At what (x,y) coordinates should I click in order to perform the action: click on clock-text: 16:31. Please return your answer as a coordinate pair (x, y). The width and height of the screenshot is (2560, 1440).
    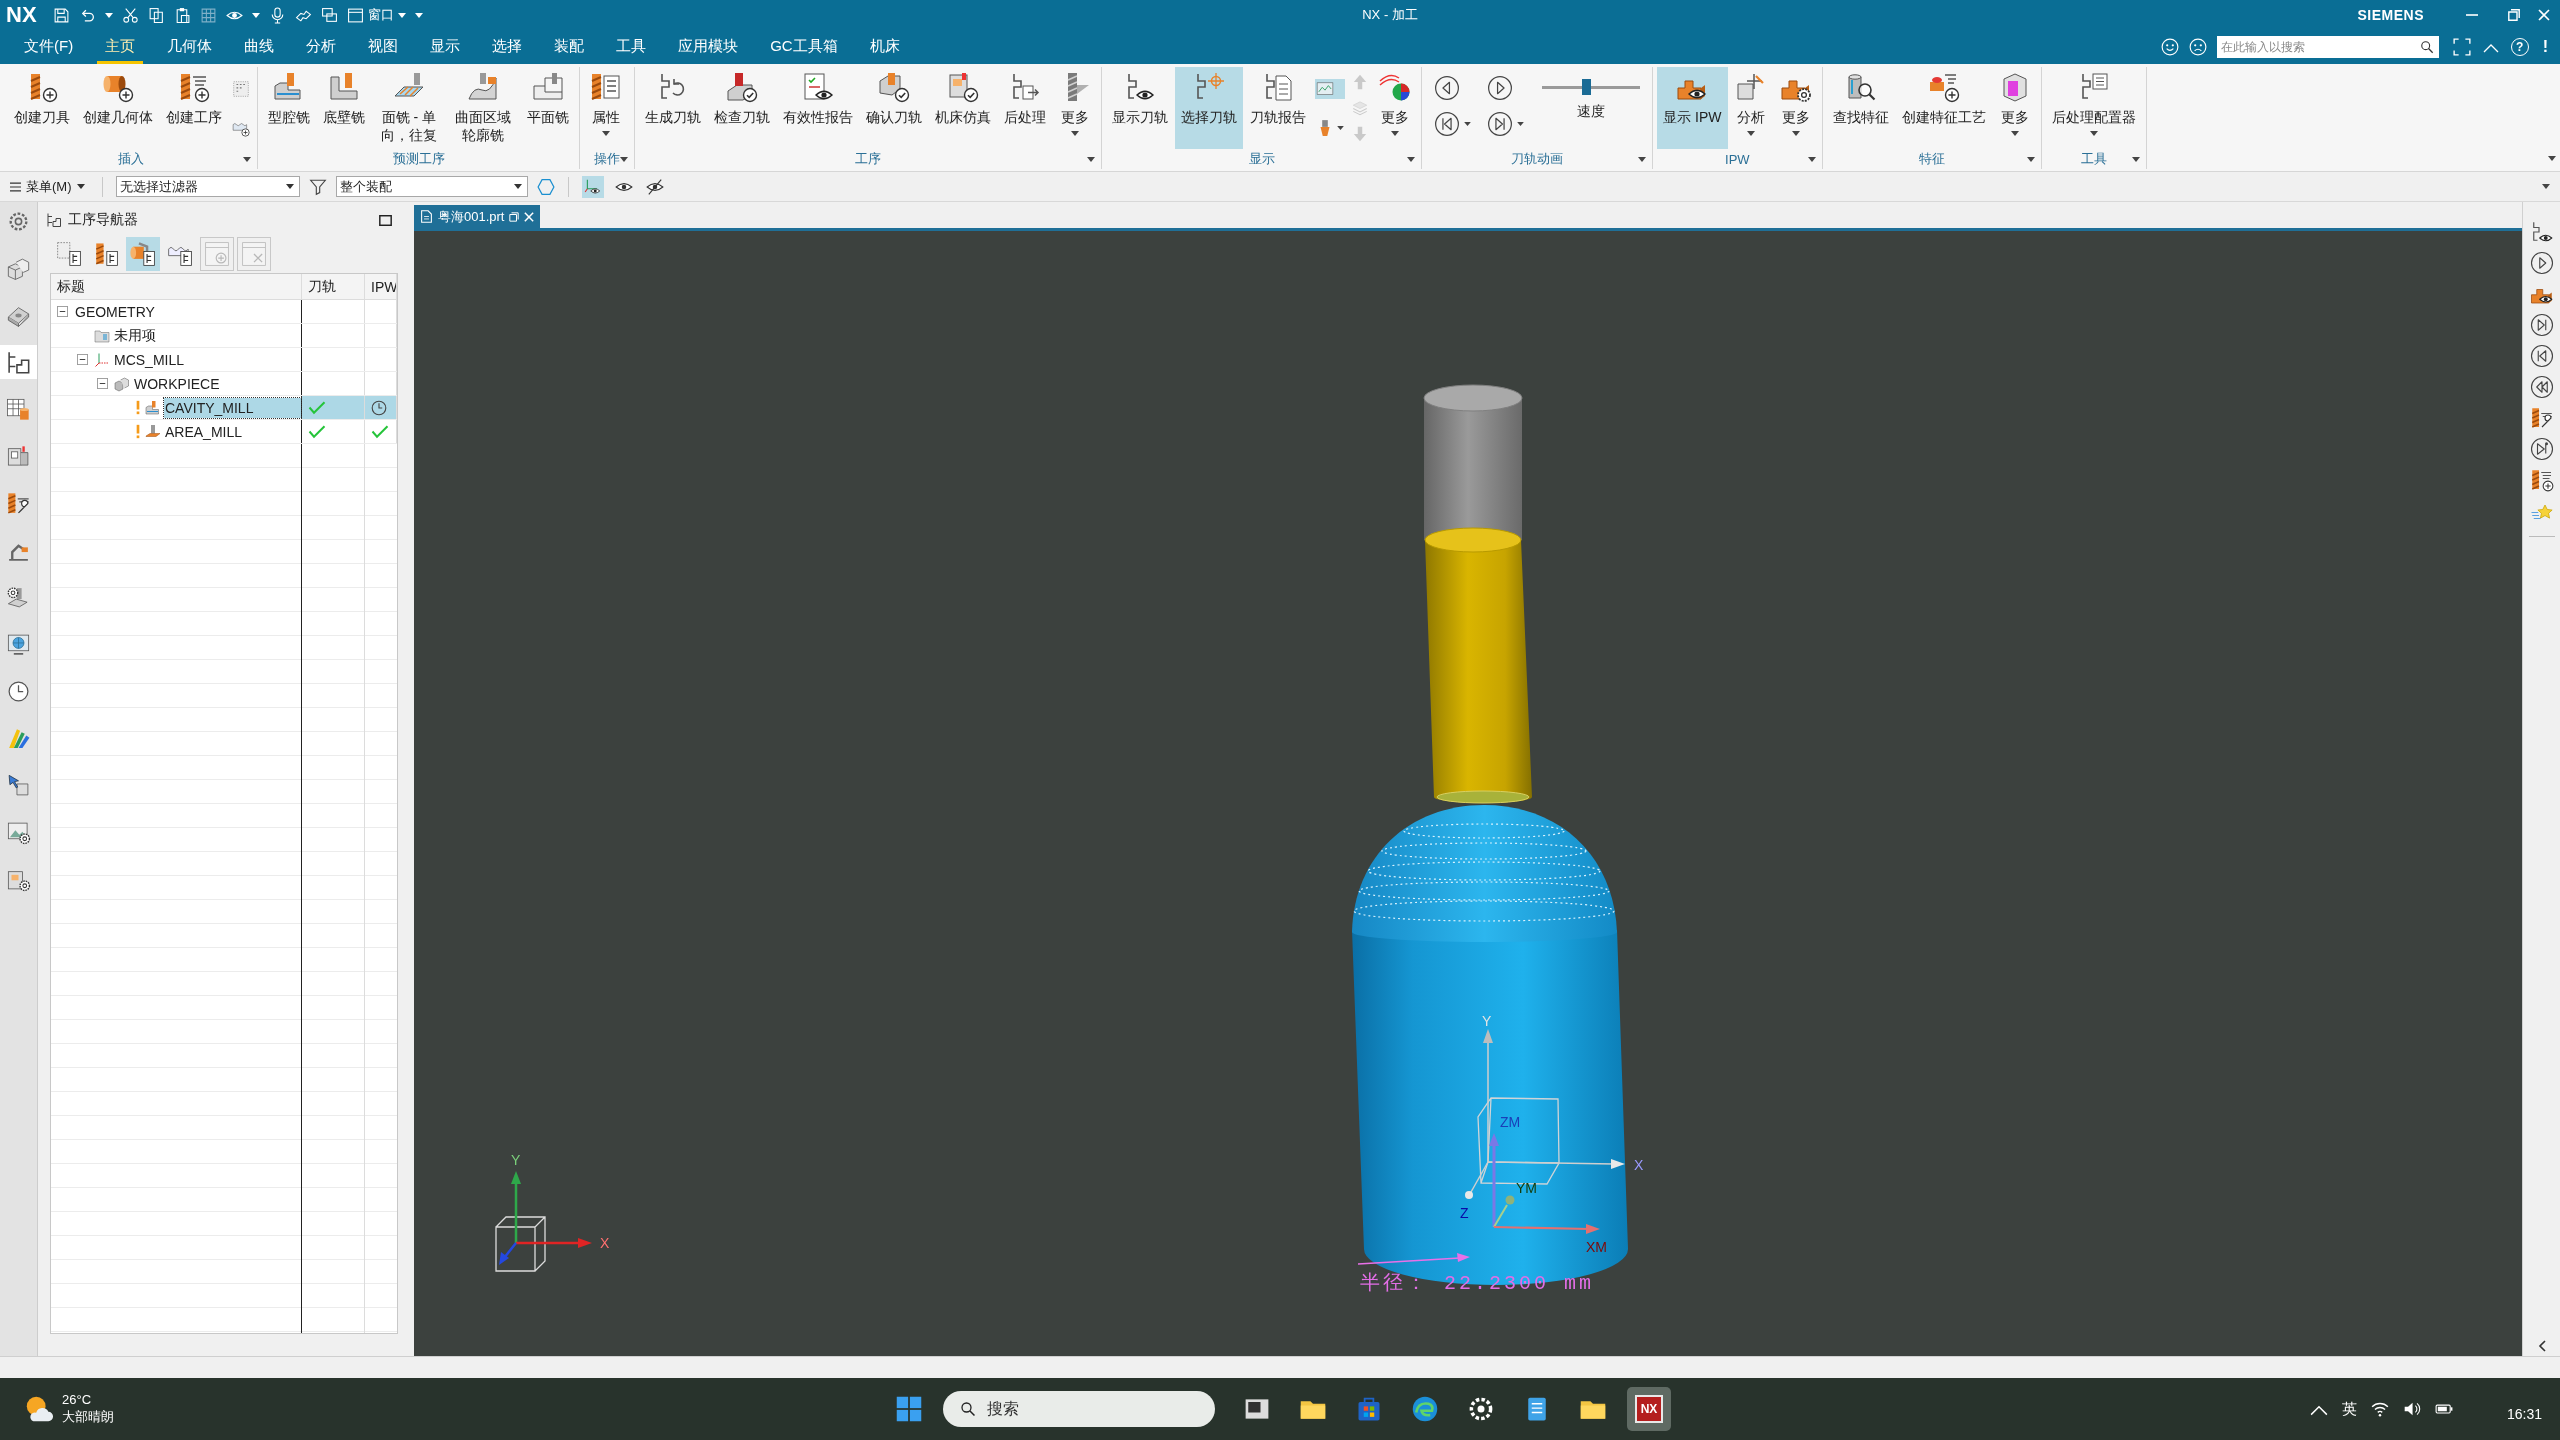
    Looking at the image, I should click on (2524, 1414).